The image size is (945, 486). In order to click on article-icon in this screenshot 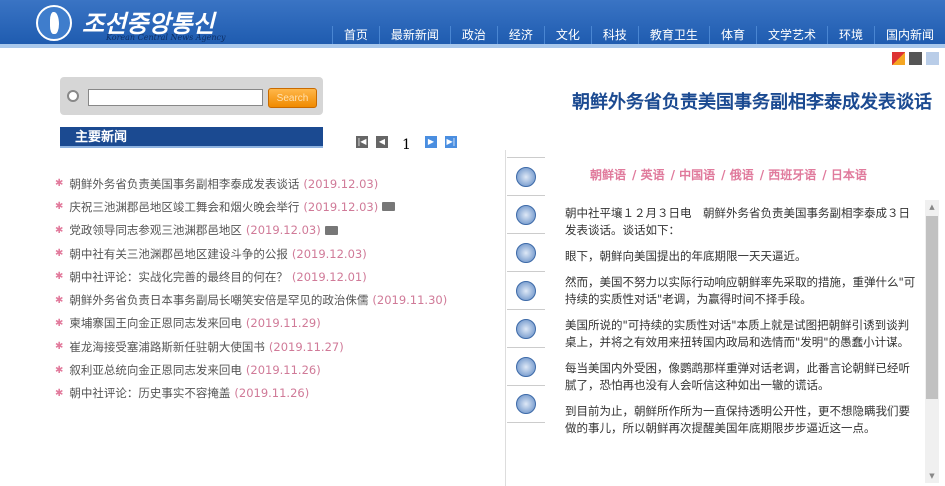, I will do `click(526, 176)`.